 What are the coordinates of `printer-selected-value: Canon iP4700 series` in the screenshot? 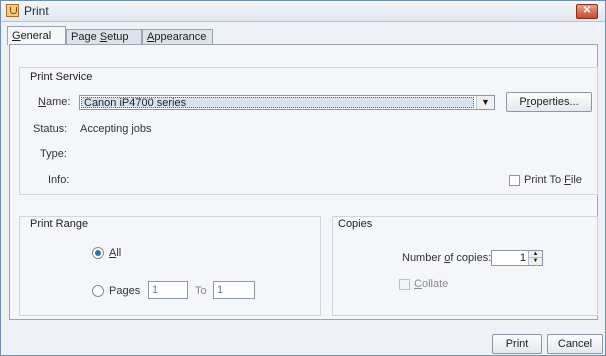 It's located at (277, 103).